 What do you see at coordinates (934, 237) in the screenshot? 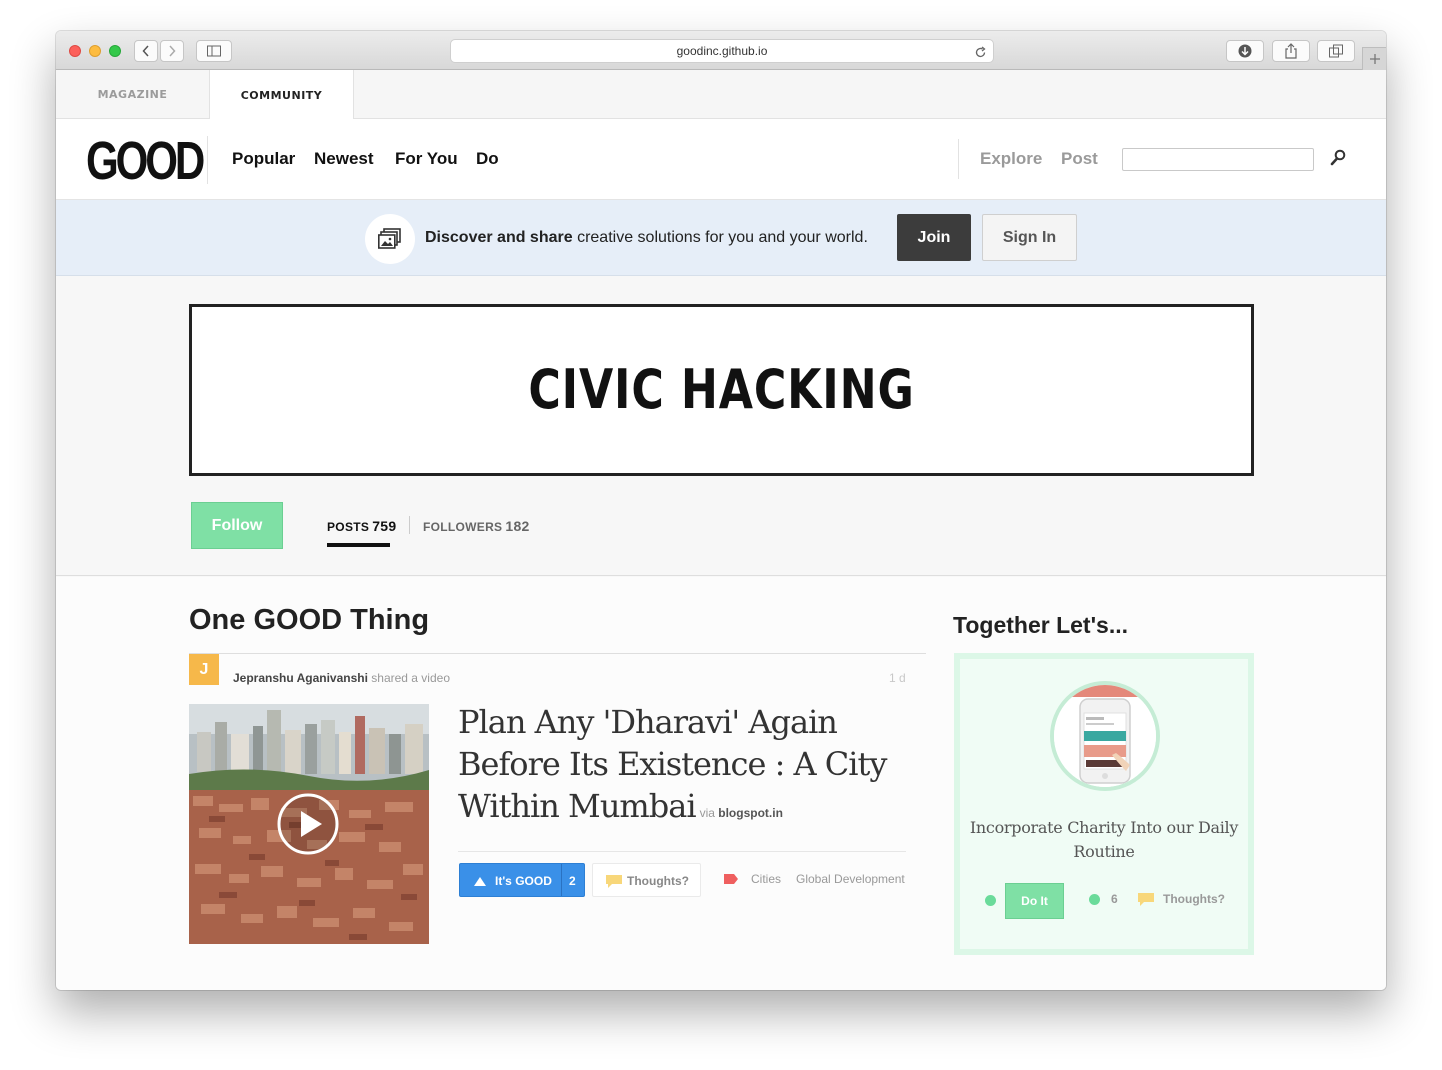
I see `join-button: Join` at bounding box center [934, 237].